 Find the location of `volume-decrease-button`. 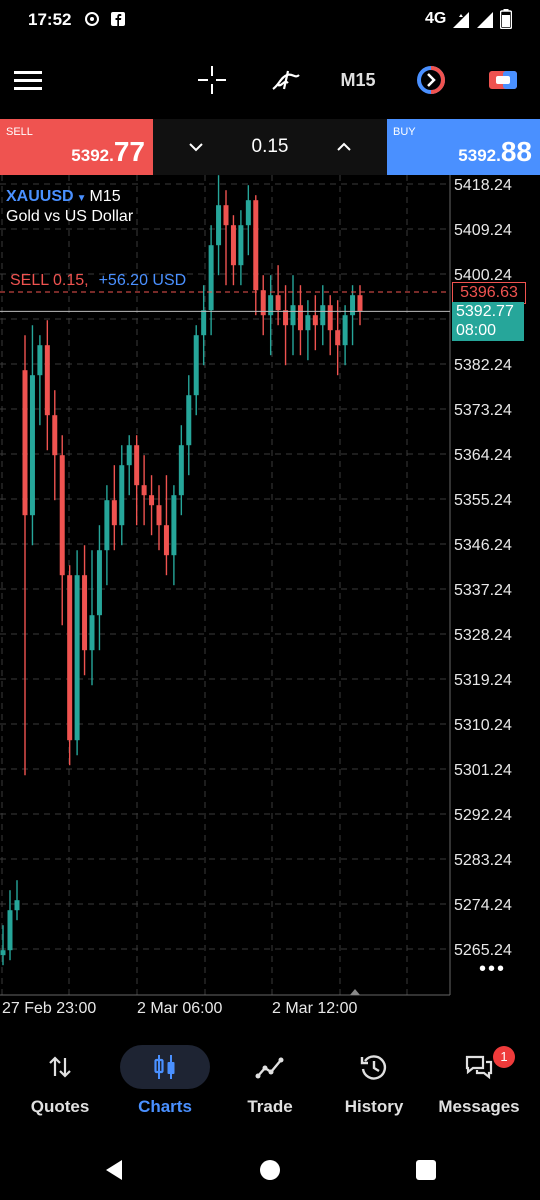

volume-decrease-button is located at coordinates (196, 147).